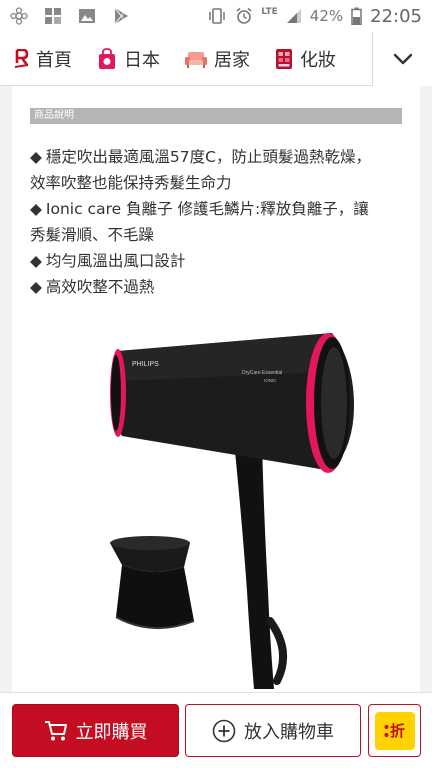  I want to click on nav-label-home-living: 居家, so click(232, 60).